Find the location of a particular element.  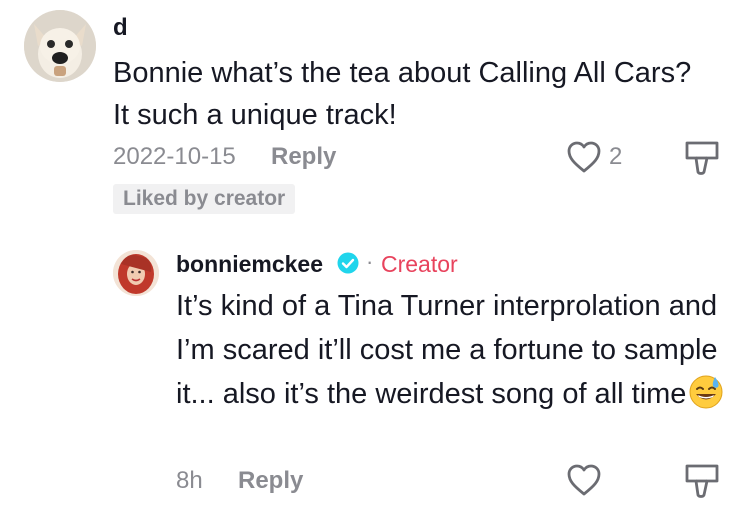

reply-avatar is located at coordinates (136, 273).